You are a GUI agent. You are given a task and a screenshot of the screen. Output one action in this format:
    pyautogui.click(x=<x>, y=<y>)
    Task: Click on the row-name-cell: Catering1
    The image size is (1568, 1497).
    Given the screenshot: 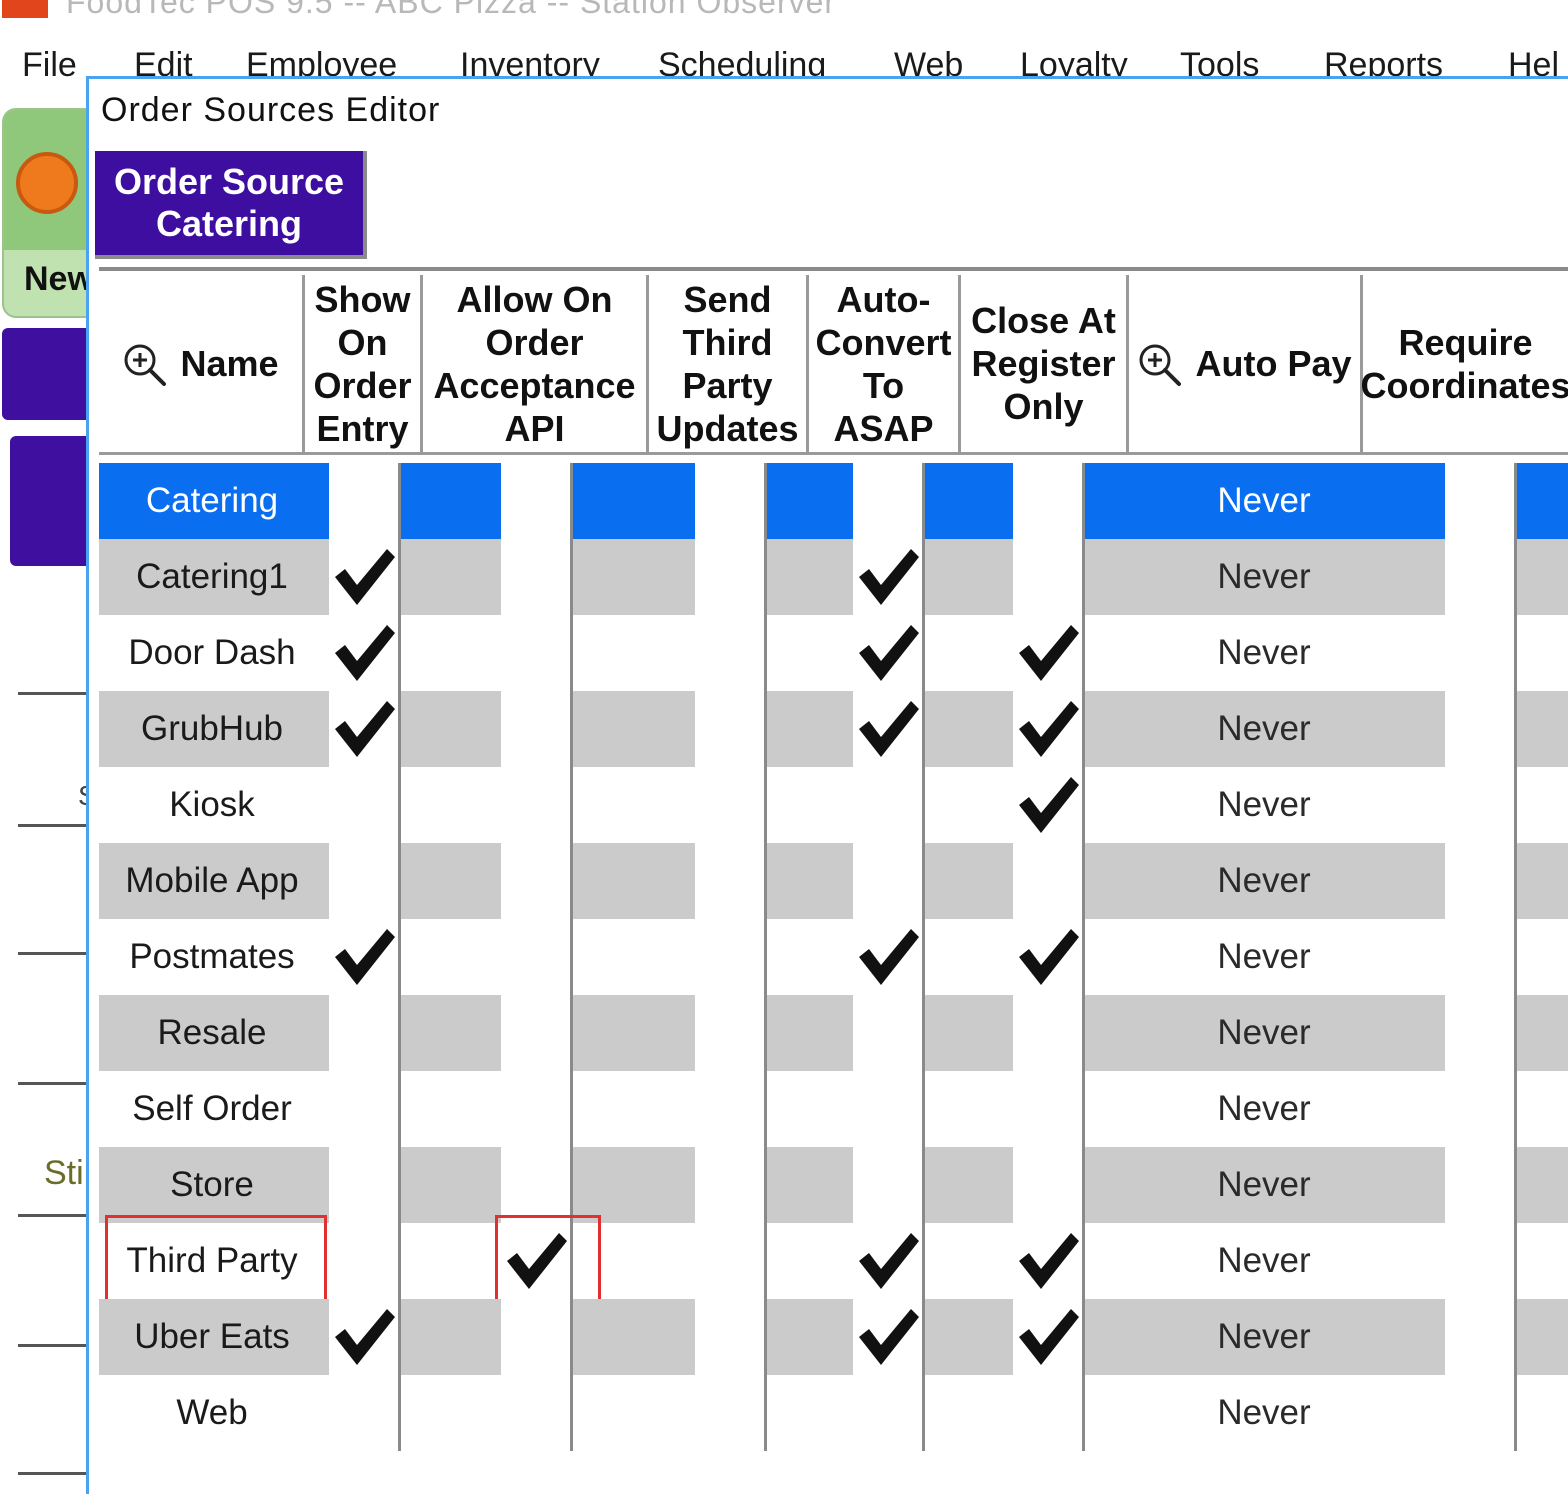 What is the action you would take?
    pyautogui.click(x=212, y=577)
    